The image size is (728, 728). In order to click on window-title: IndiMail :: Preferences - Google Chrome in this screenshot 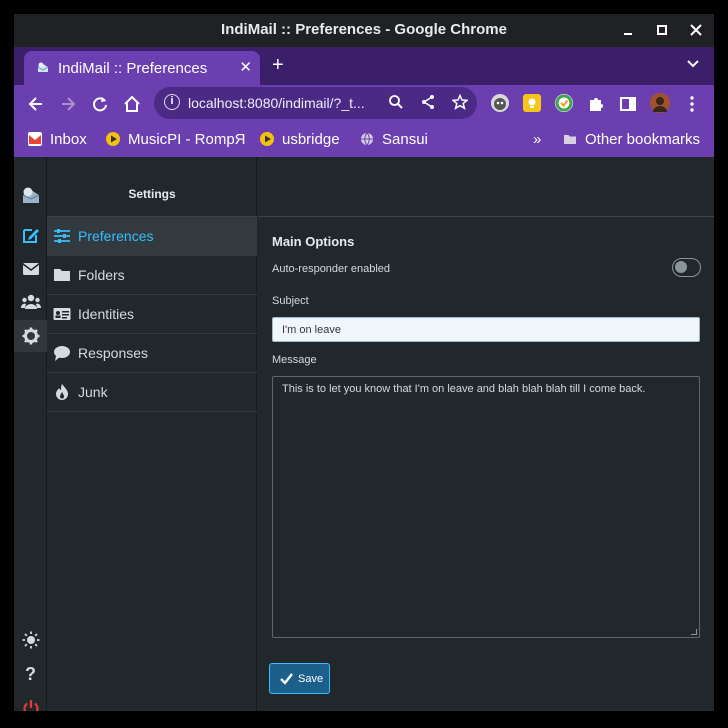, I will do `click(364, 29)`.